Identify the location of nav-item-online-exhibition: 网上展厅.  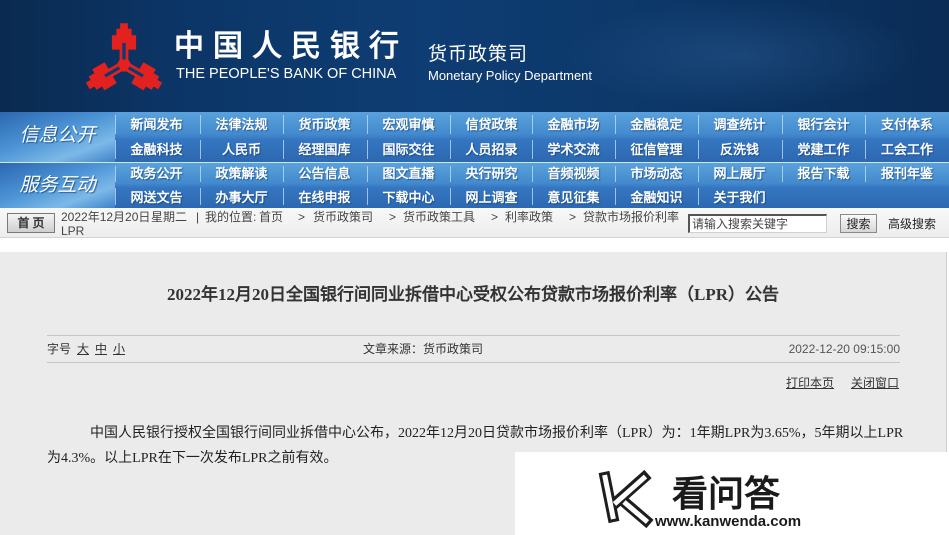
(739, 174).